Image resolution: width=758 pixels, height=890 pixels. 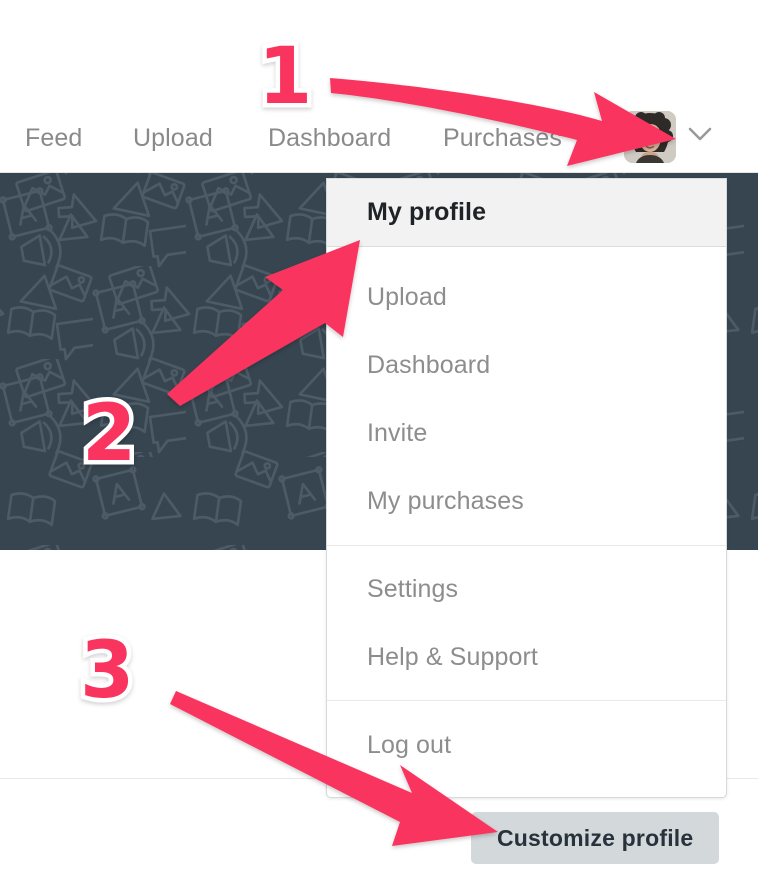 What do you see at coordinates (526, 365) in the screenshot?
I see `menu-item-dashboard: Dashboard` at bounding box center [526, 365].